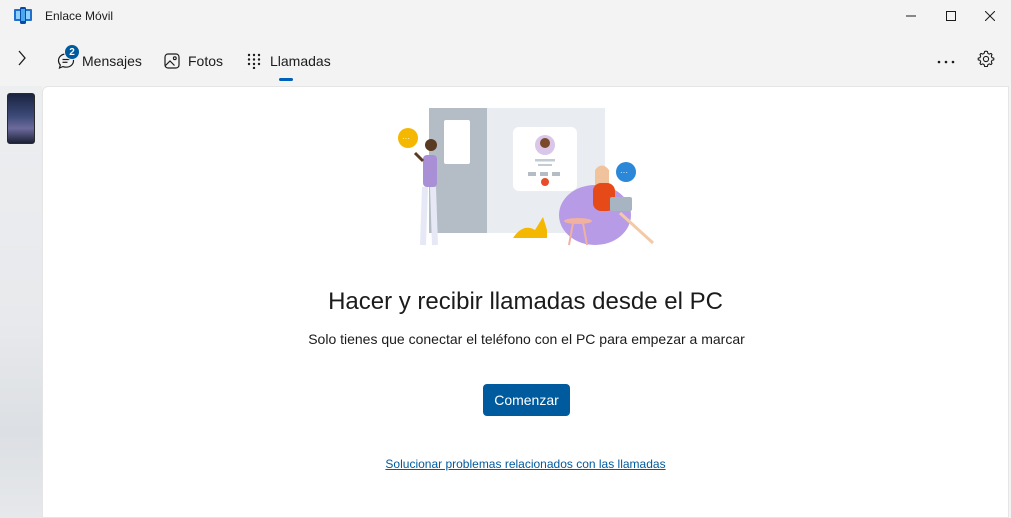 Image resolution: width=1011 pixels, height=518 pixels. What do you see at coordinates (951, 16) in the screenshot?
I see `maximize-icon` at bounding box center [951, 16].